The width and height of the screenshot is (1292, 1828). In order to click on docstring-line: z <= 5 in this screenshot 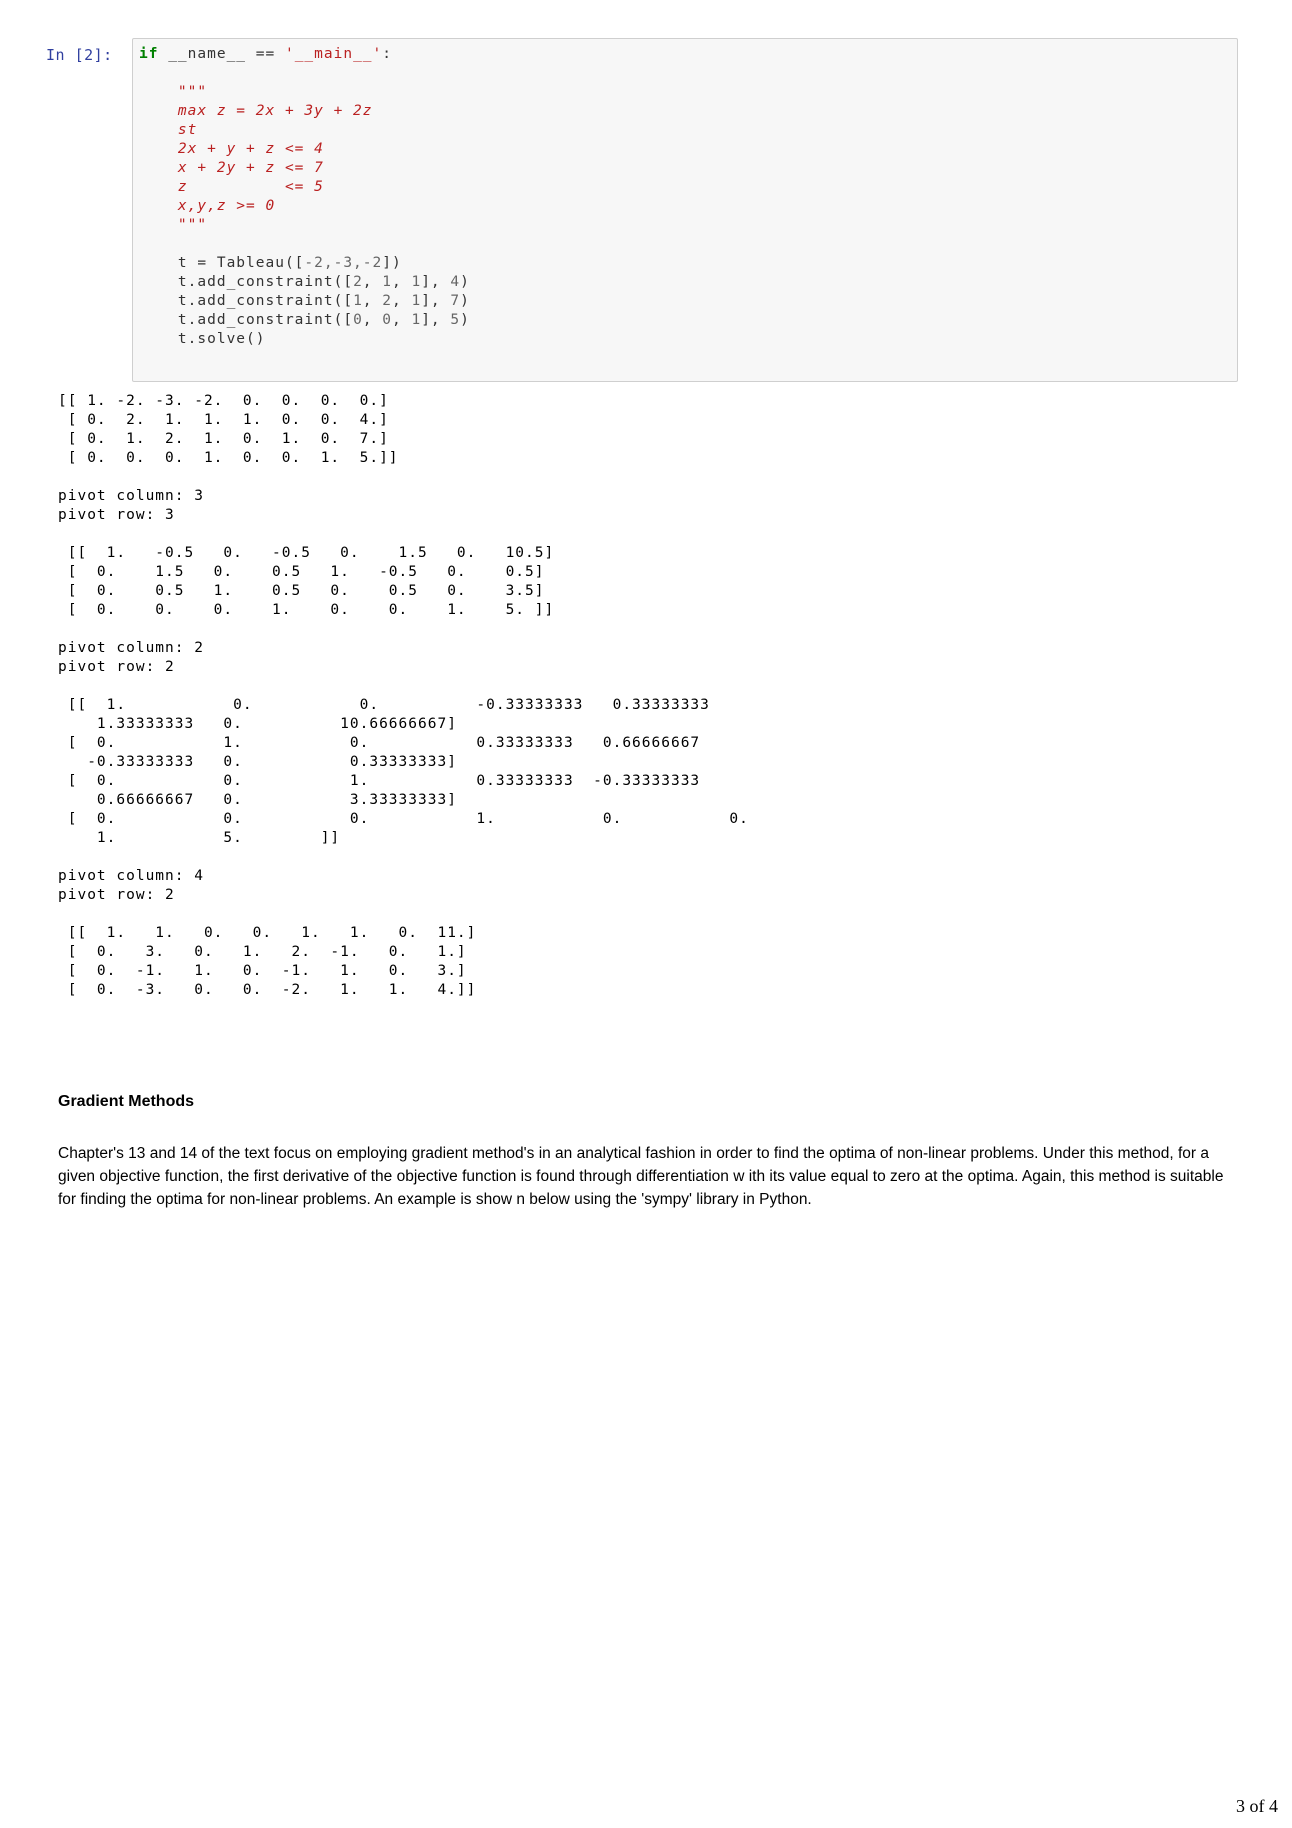, I will do `click(231, 187)`.